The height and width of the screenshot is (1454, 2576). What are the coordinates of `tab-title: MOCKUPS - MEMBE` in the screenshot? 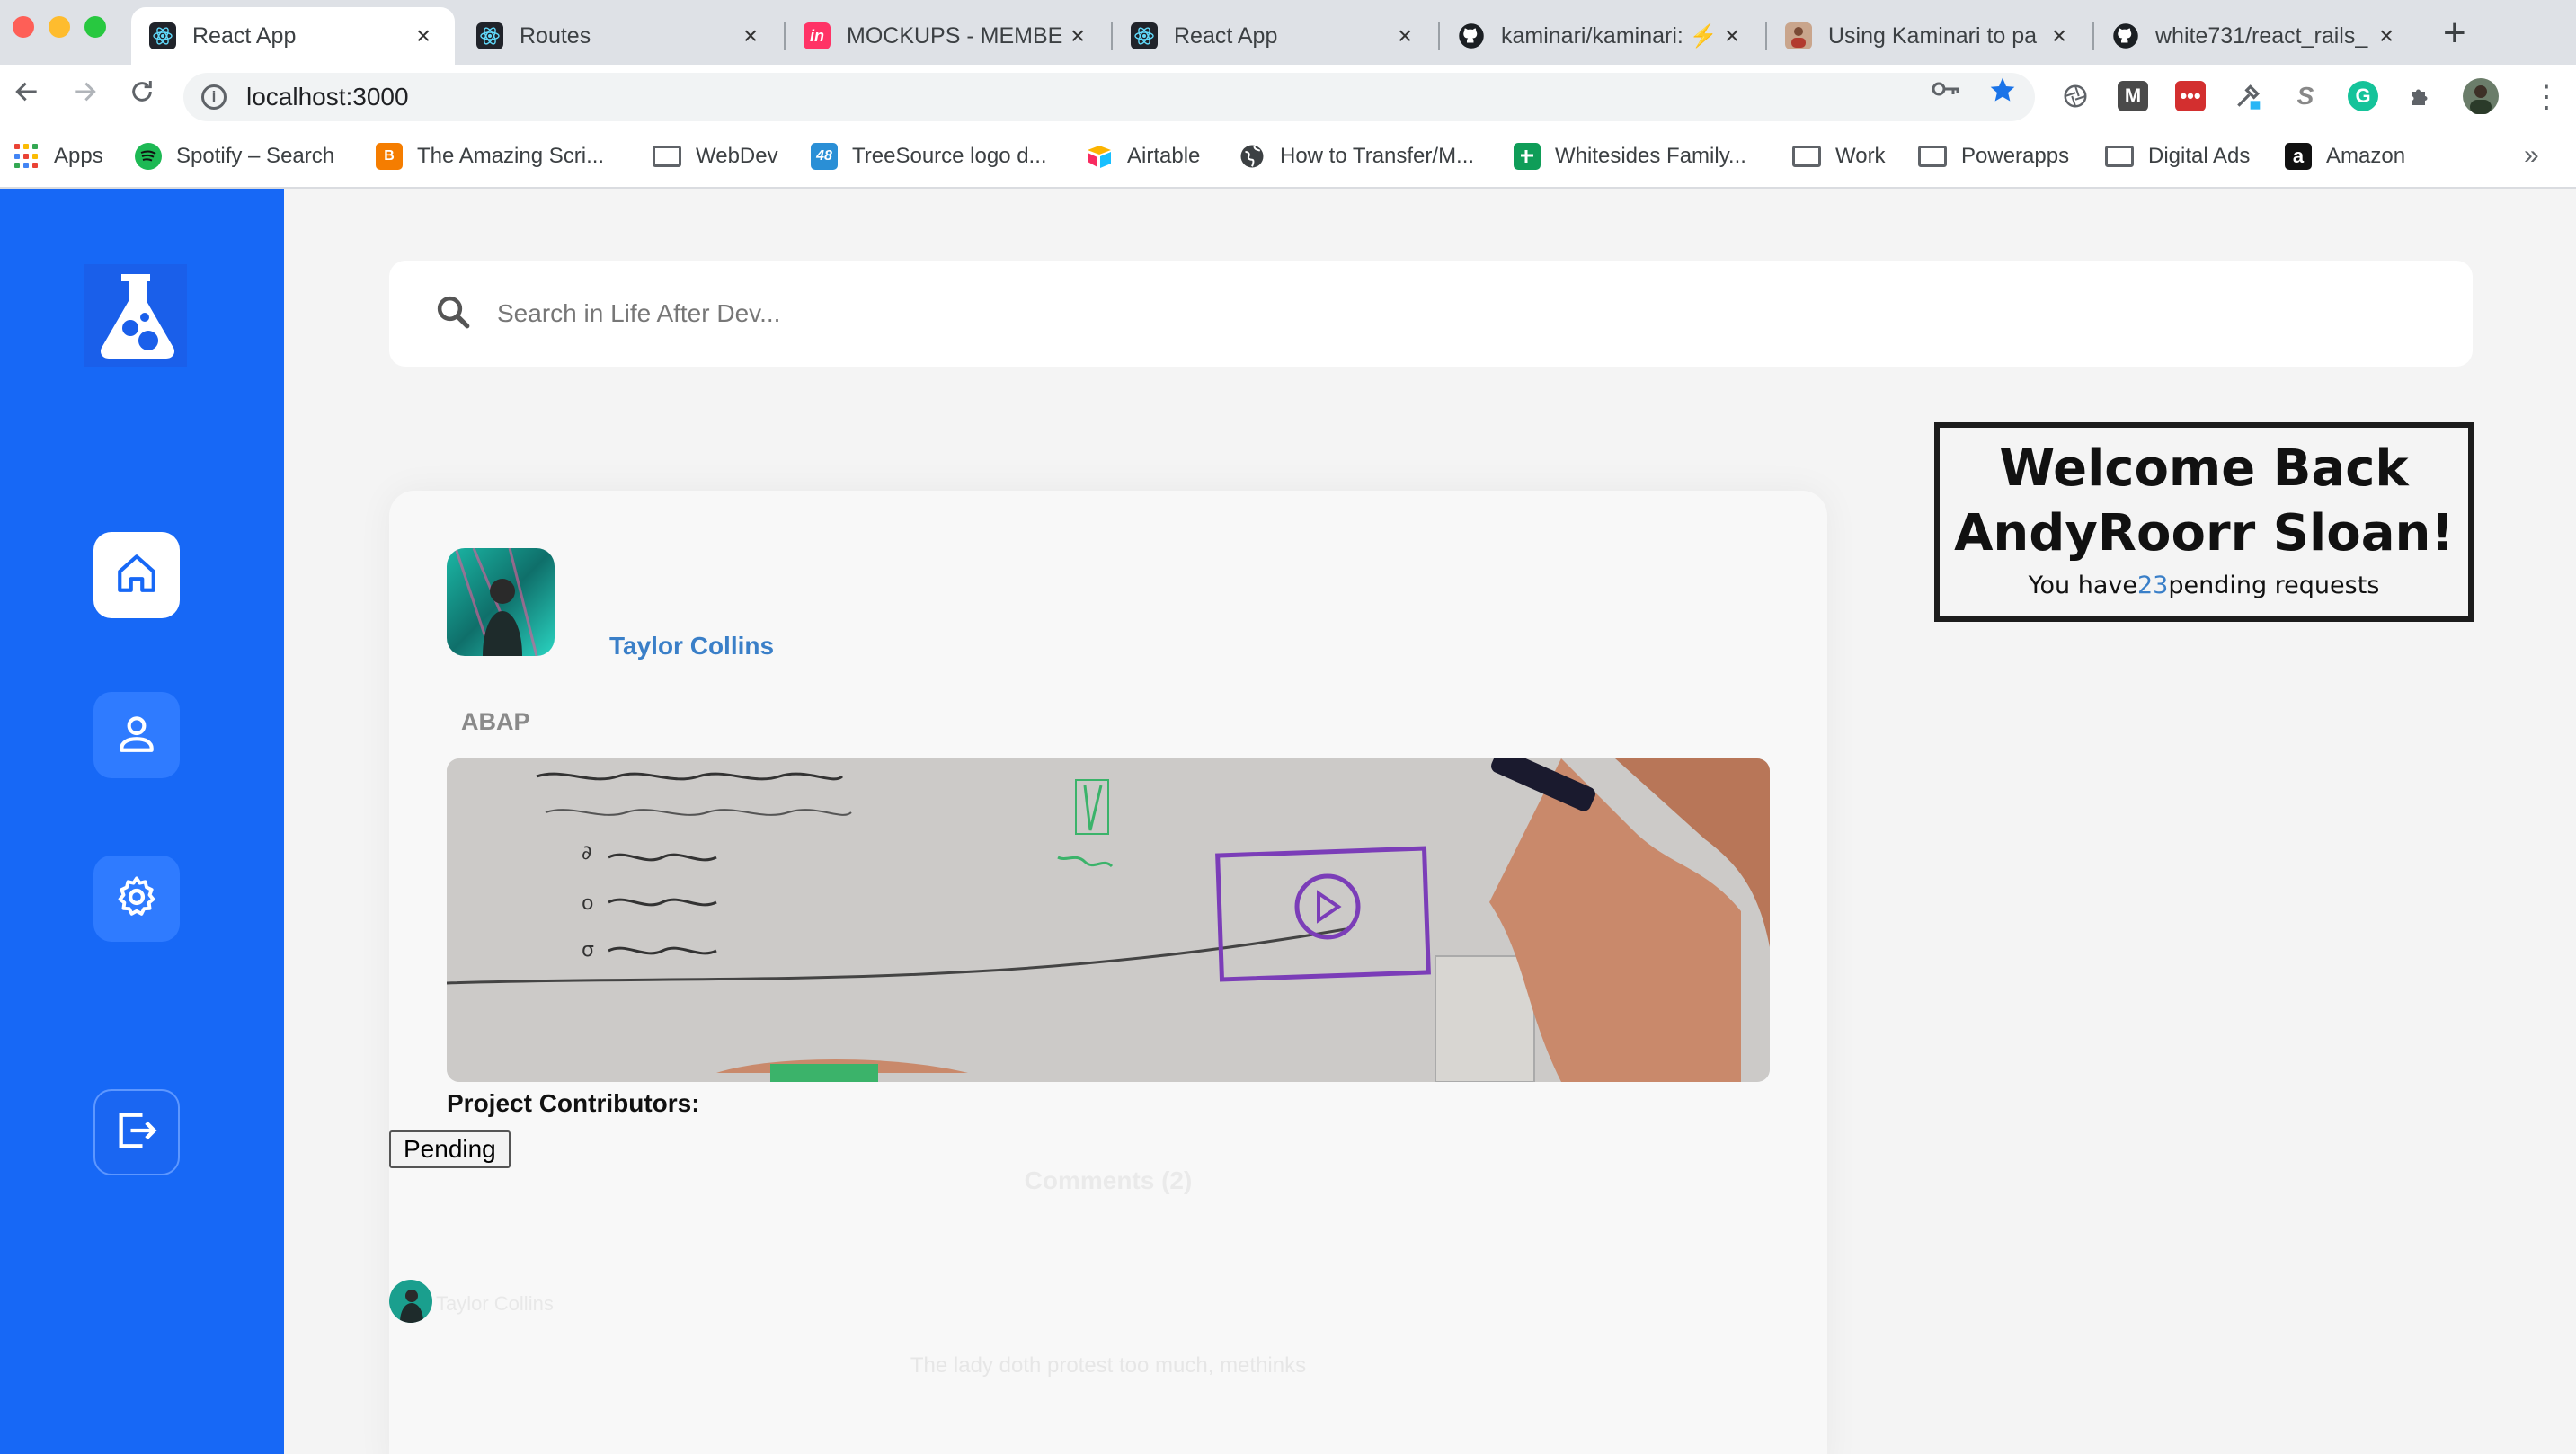 It's located at (955, 35).